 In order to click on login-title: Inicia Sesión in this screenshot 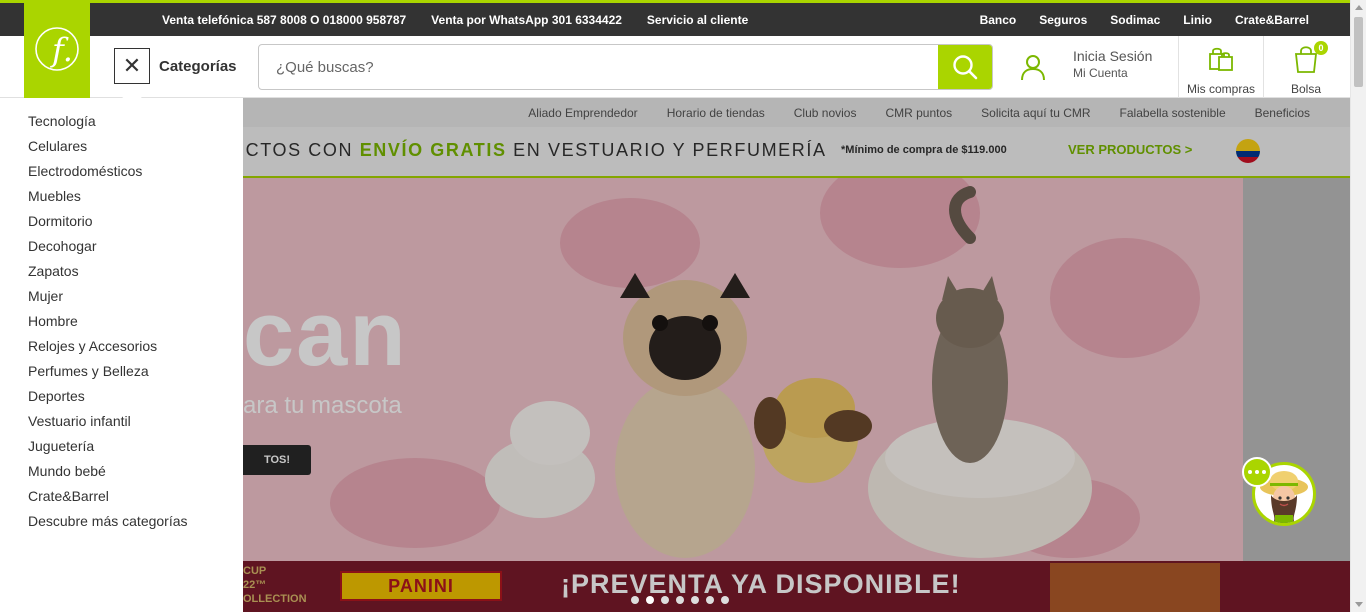, I will do `click(1113, 56)`.